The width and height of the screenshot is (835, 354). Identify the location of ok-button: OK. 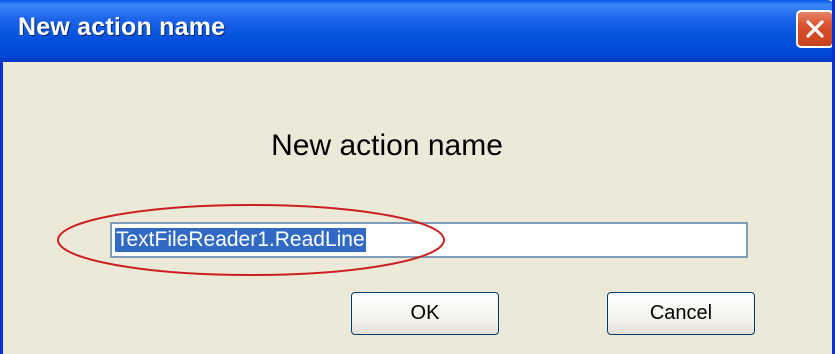
(425, 313).